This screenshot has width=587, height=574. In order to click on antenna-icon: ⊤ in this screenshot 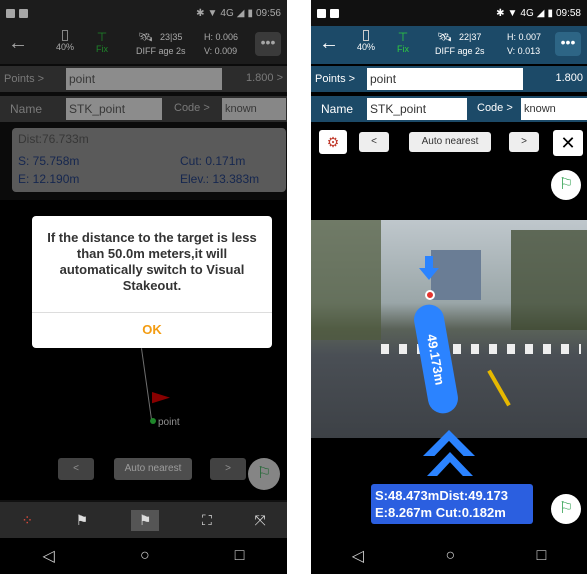, I will do `click(403, 37)`.